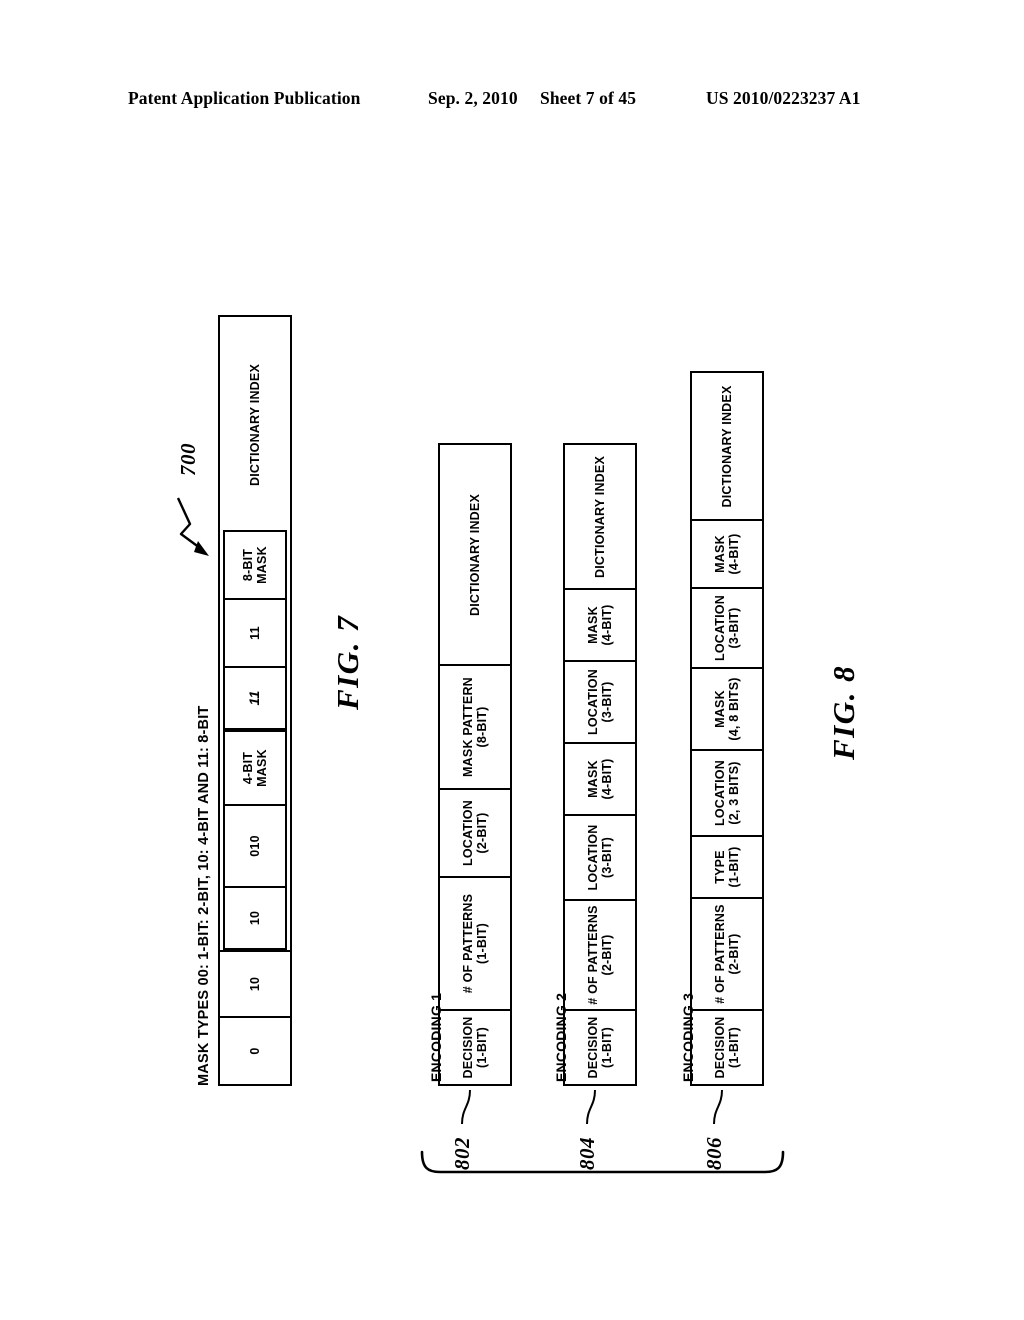  I want to click on field-cell: 4-BIT MASK, so click(255, 768).